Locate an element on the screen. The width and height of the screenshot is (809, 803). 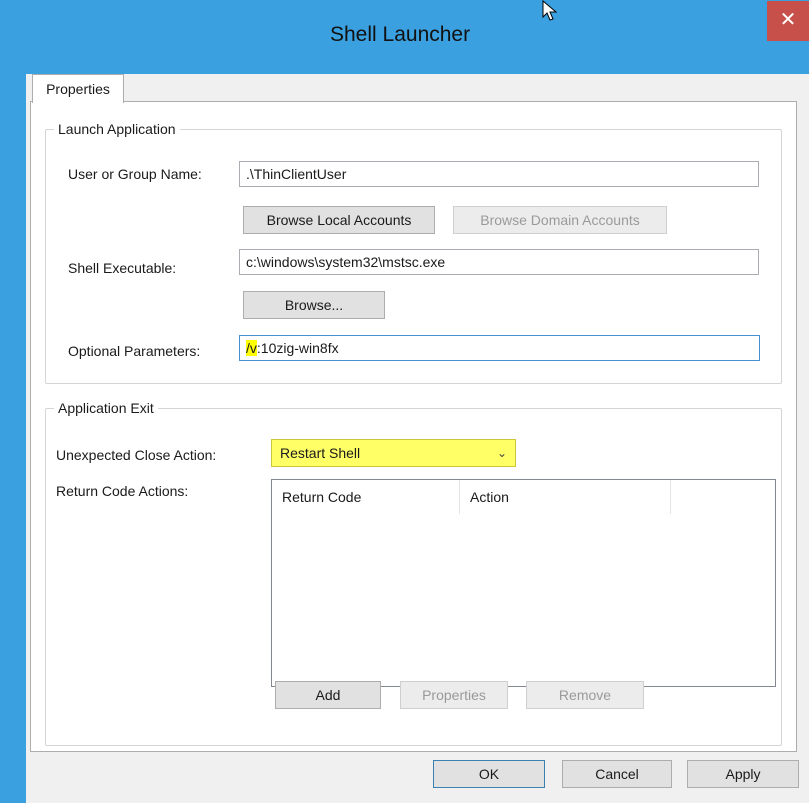
tab-properties: Properties is located at coordinates (78, 88).